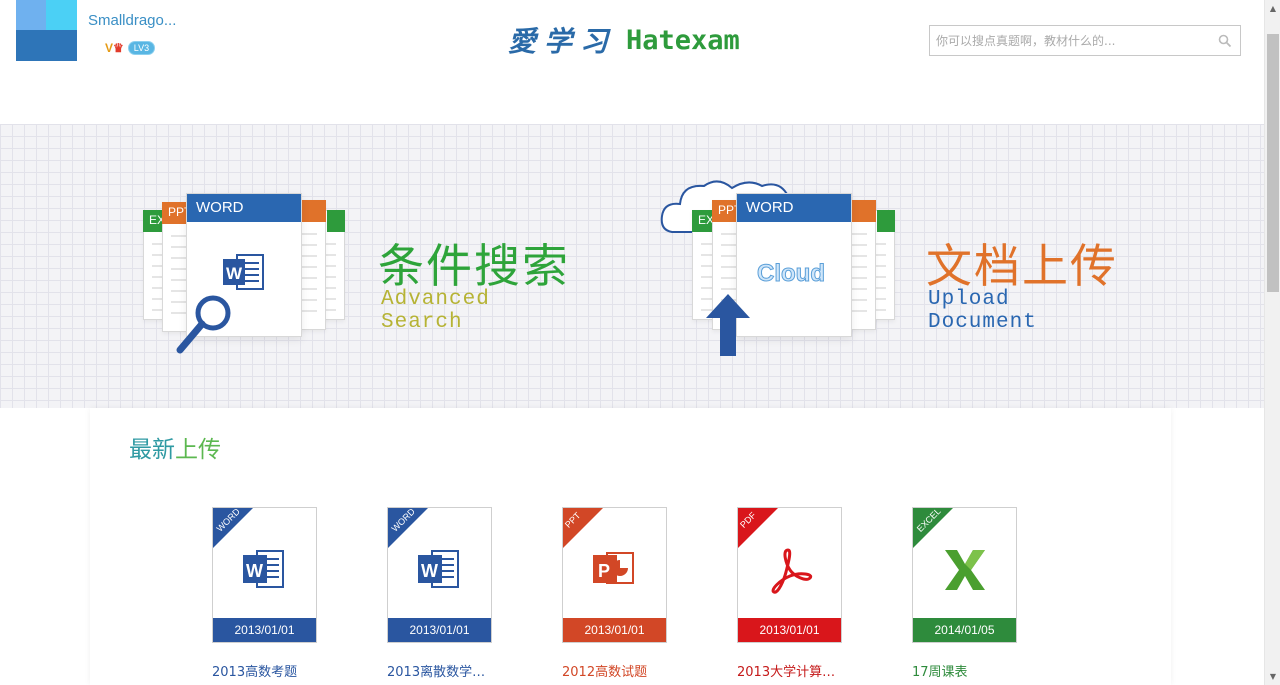 The image size is (1280, 685). I want to click on file-card: PDF 2013/01/01, so click(789, 575).